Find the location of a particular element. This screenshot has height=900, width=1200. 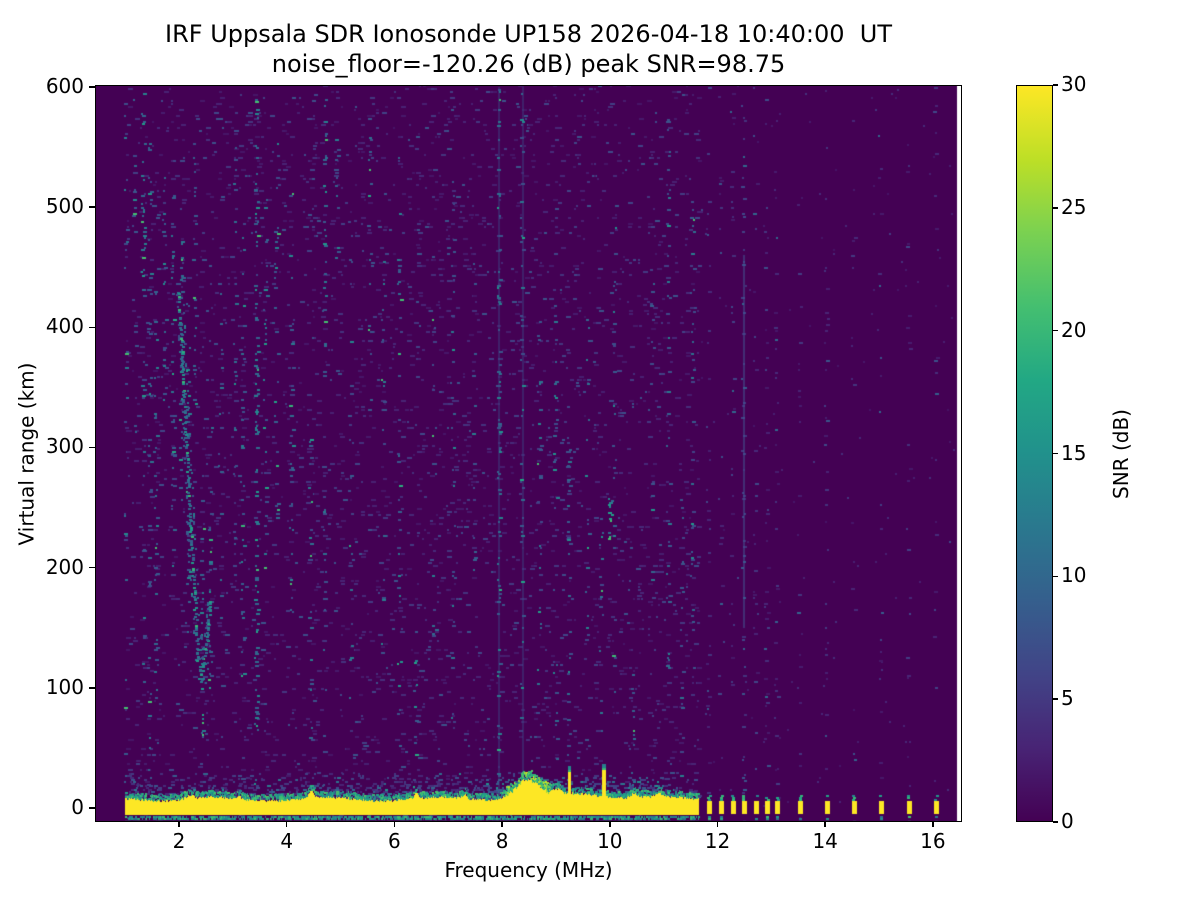

y-axis-label: Virtual range (km) is located at coordinates (26, 453).